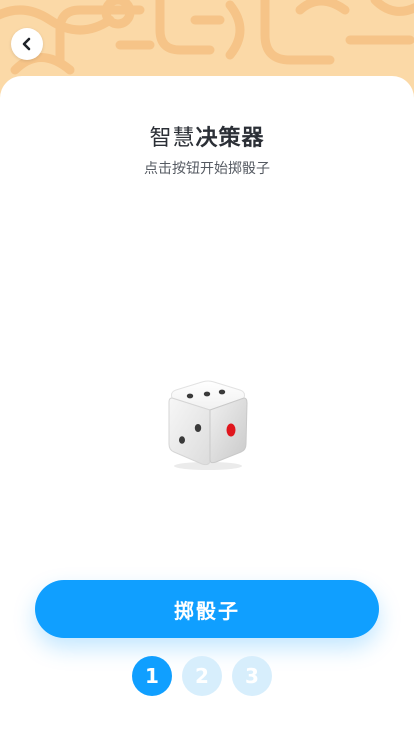  I want to click on chevron-left-icon, so click(26, 44).